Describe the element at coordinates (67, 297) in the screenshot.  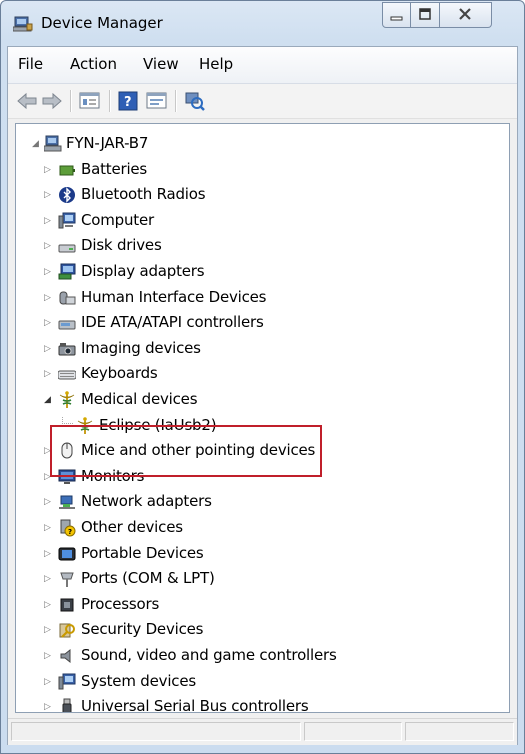
I see `hid-icon` at that location.